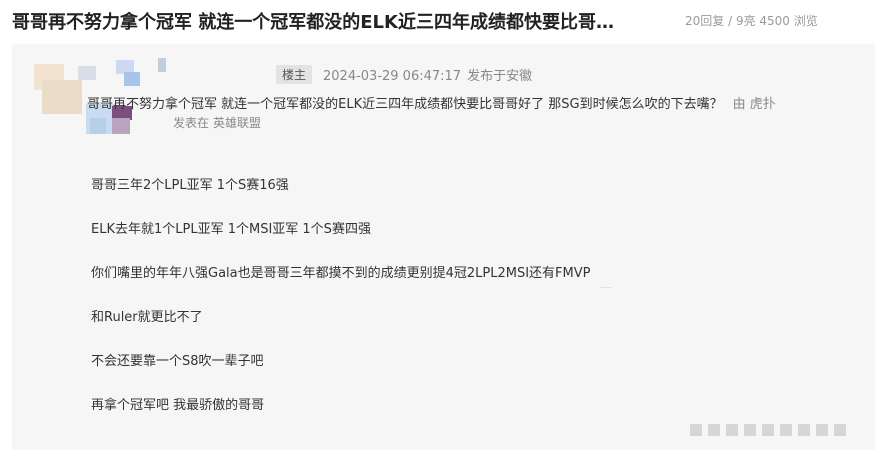  I want to click on board-link: 英雄联盟, so click(237, 123).